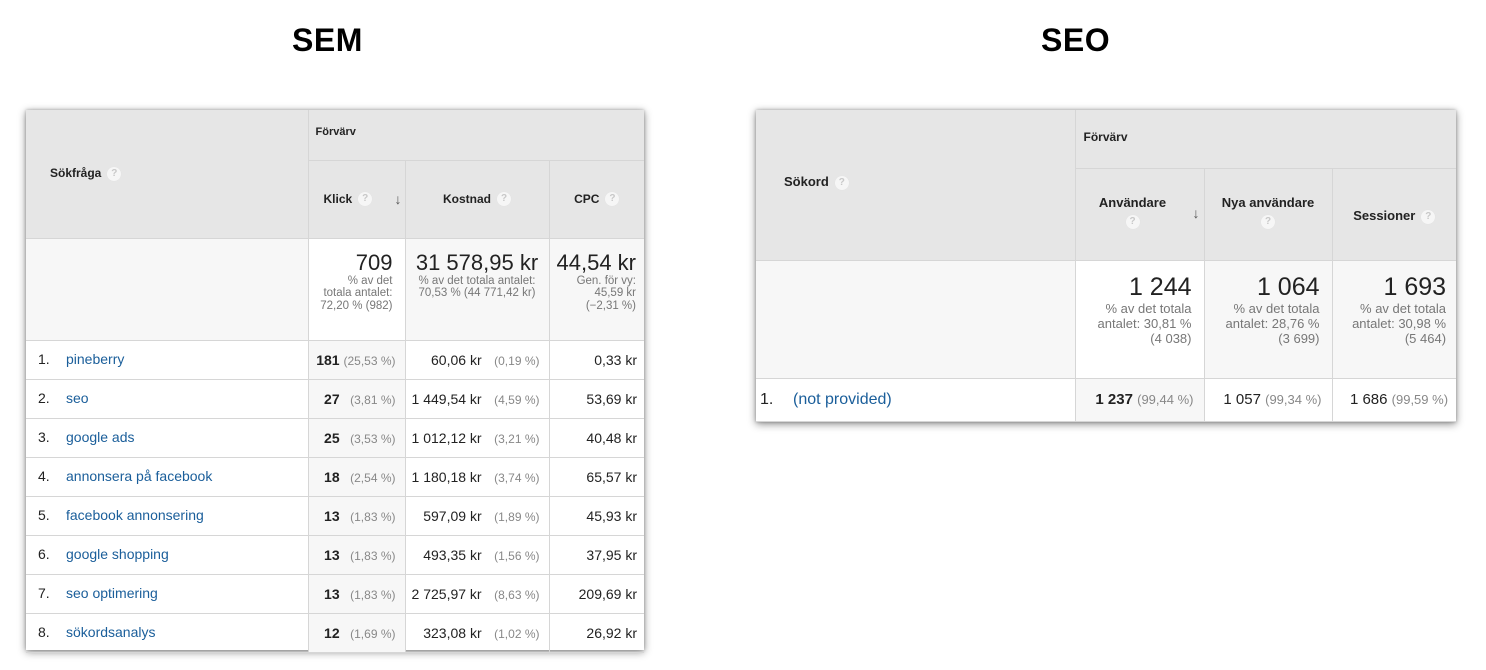 The image size is (1486, 670). I want to click on sessions-percent: (99,59 %), so click(1420, 399).